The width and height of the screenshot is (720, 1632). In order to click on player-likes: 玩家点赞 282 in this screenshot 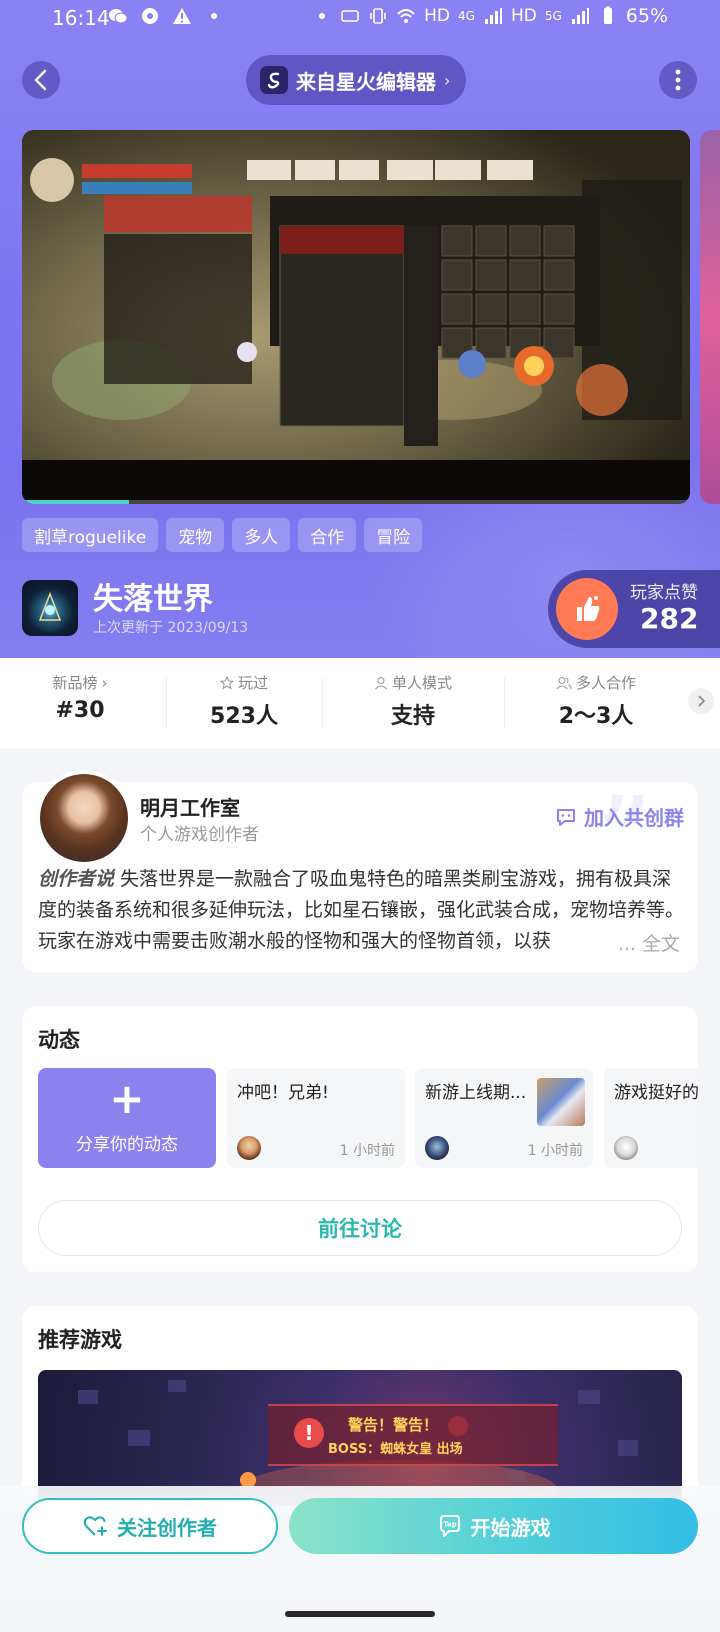, I will do `click(634, 609)`.